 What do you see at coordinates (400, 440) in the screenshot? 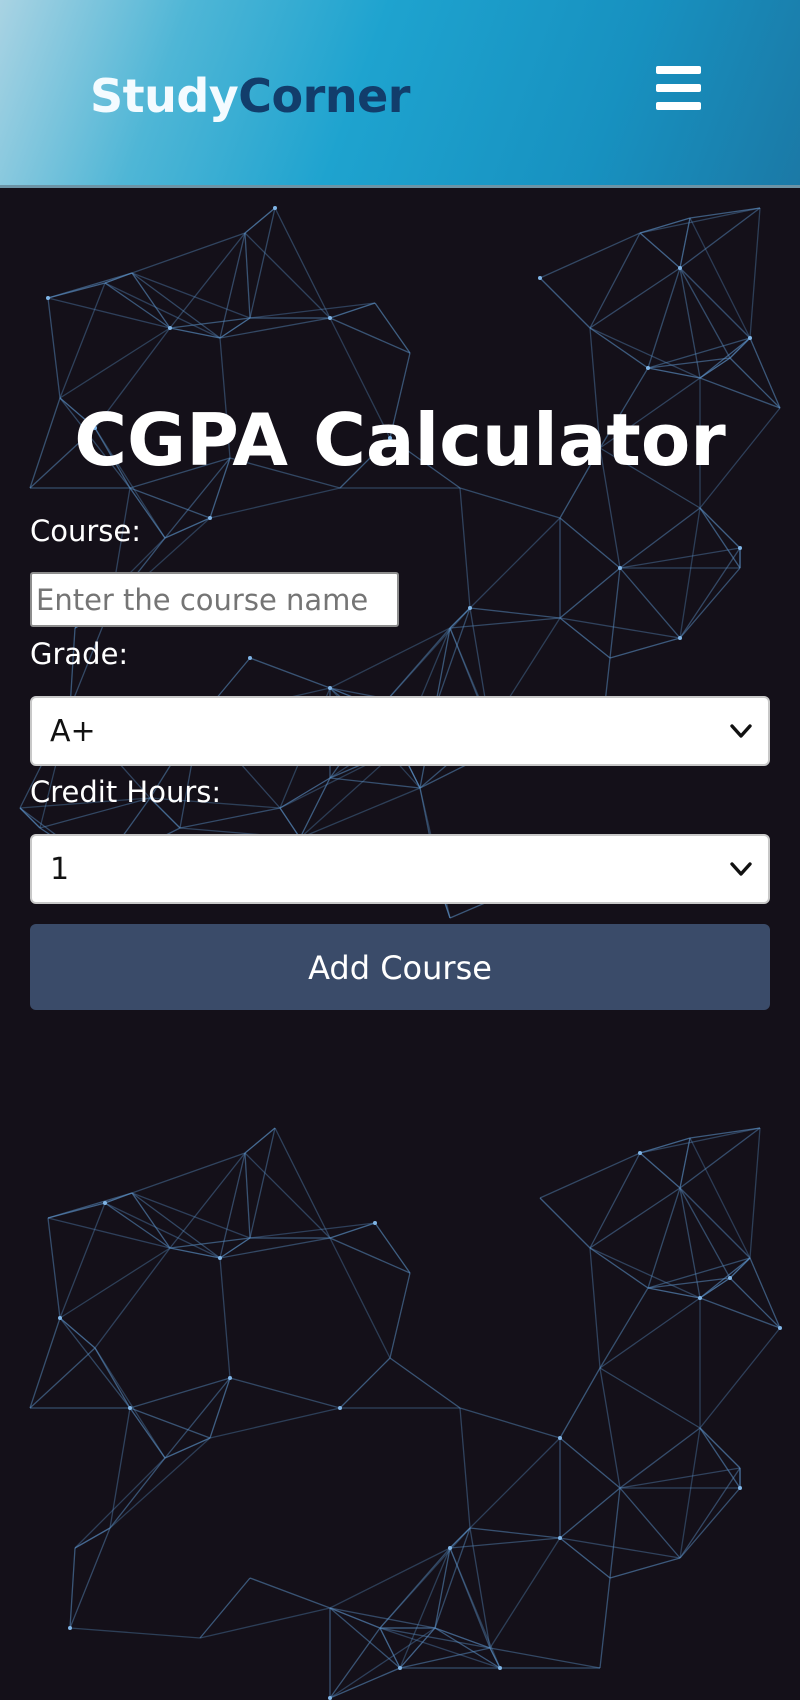
I see `page-title: CGPA Calculator` at bounding box center [400, 440].